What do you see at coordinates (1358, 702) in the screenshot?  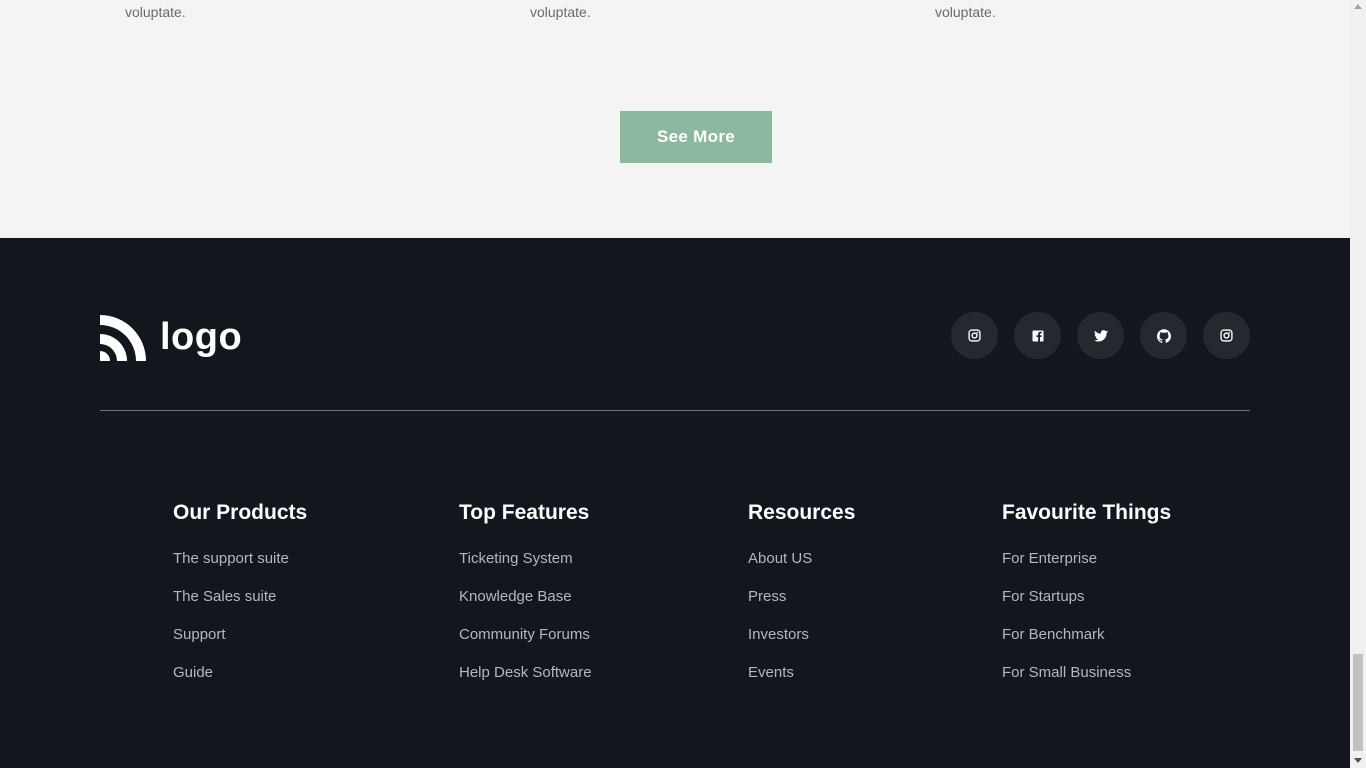 I see `scrollbar-thumb` at bounding box center [1358, 702].